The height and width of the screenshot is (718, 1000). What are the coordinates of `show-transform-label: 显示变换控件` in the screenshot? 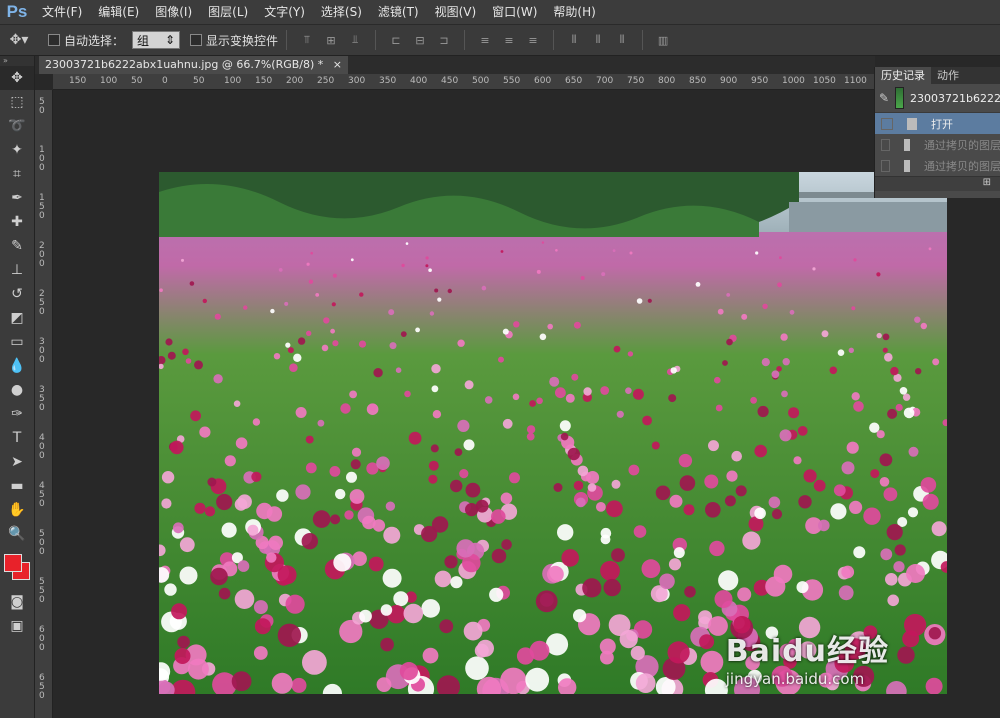 It's located at (242, 40).